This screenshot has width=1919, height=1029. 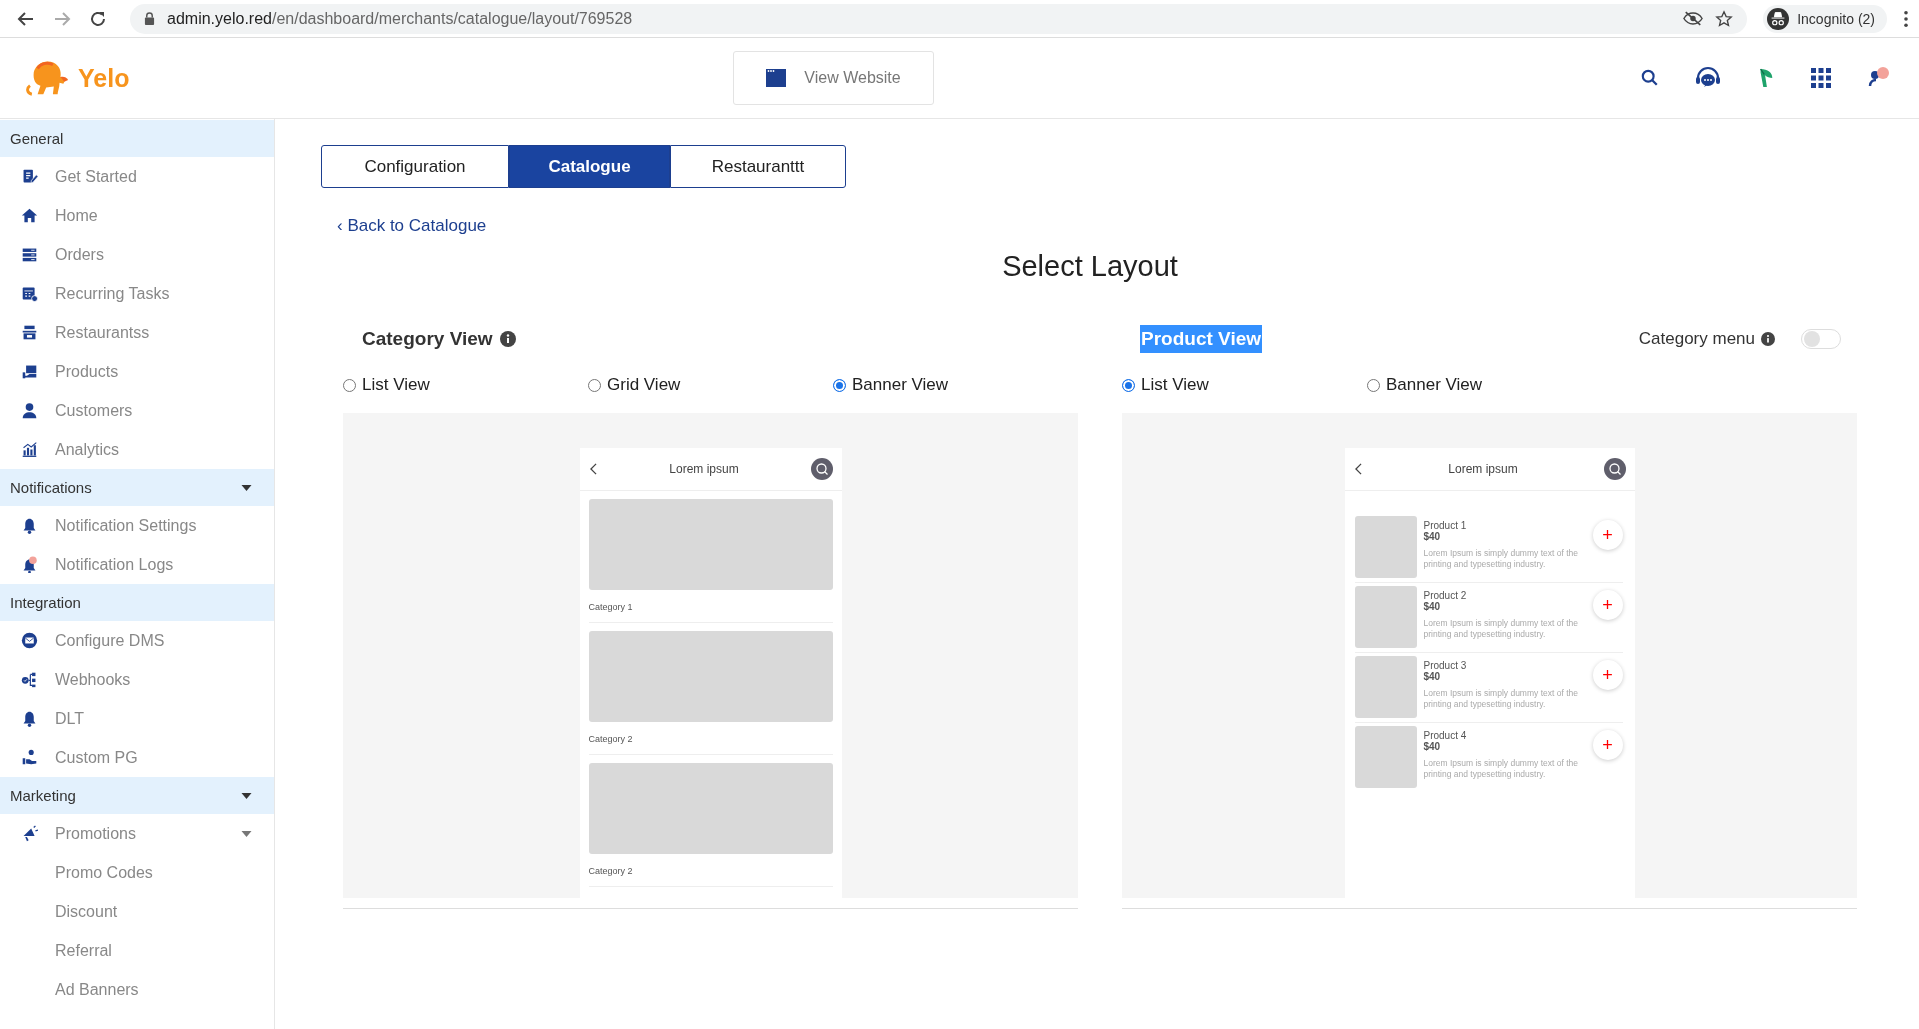 What do you see at coordinates (29, 176) in the screenshot?
I see `document-icon` at bounding box center [29, 176].